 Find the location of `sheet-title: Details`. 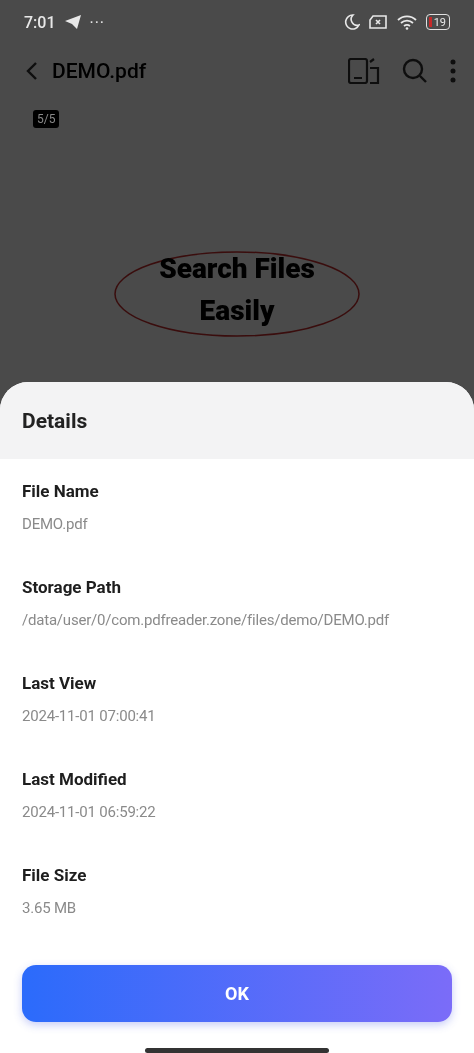

sheet-title: Details is located at coordinates (237, 421).